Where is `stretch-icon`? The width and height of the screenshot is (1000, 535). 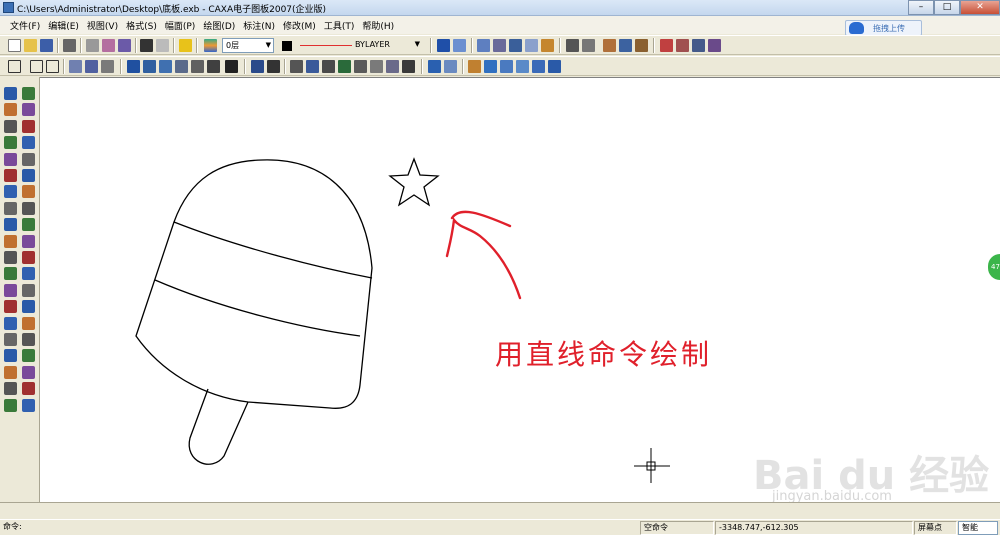
stretch-icon is located at coordinates (28, 274).